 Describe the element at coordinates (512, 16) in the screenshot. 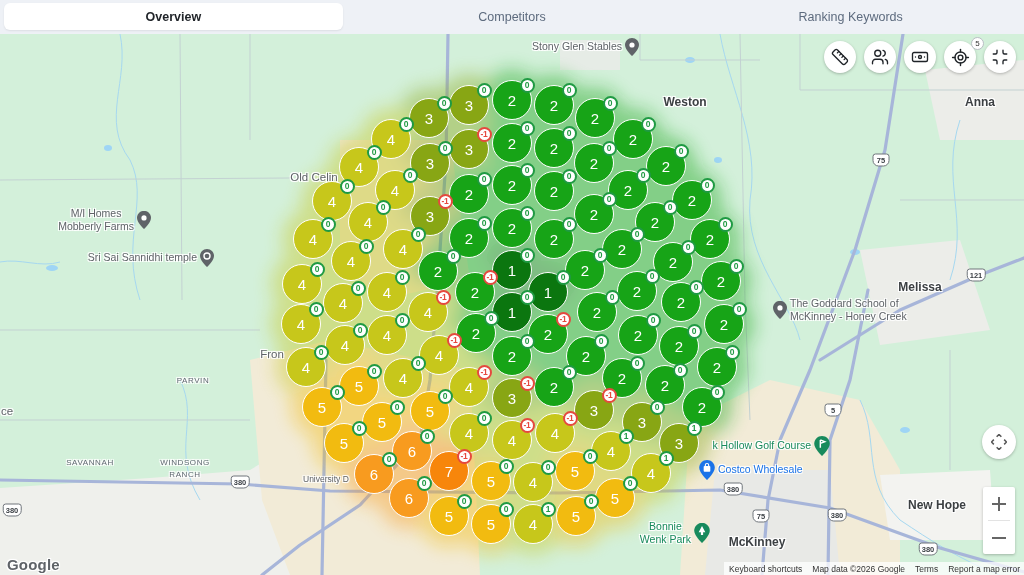

I see `tab: Competitors` at that location.